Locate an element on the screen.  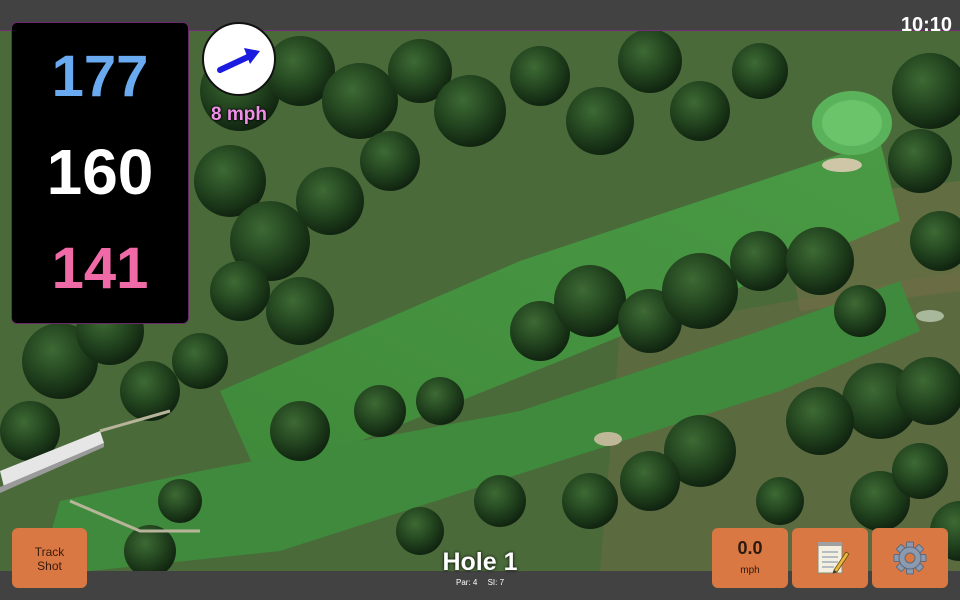
distance-middle: 160 is located at coordinates (100, 172).